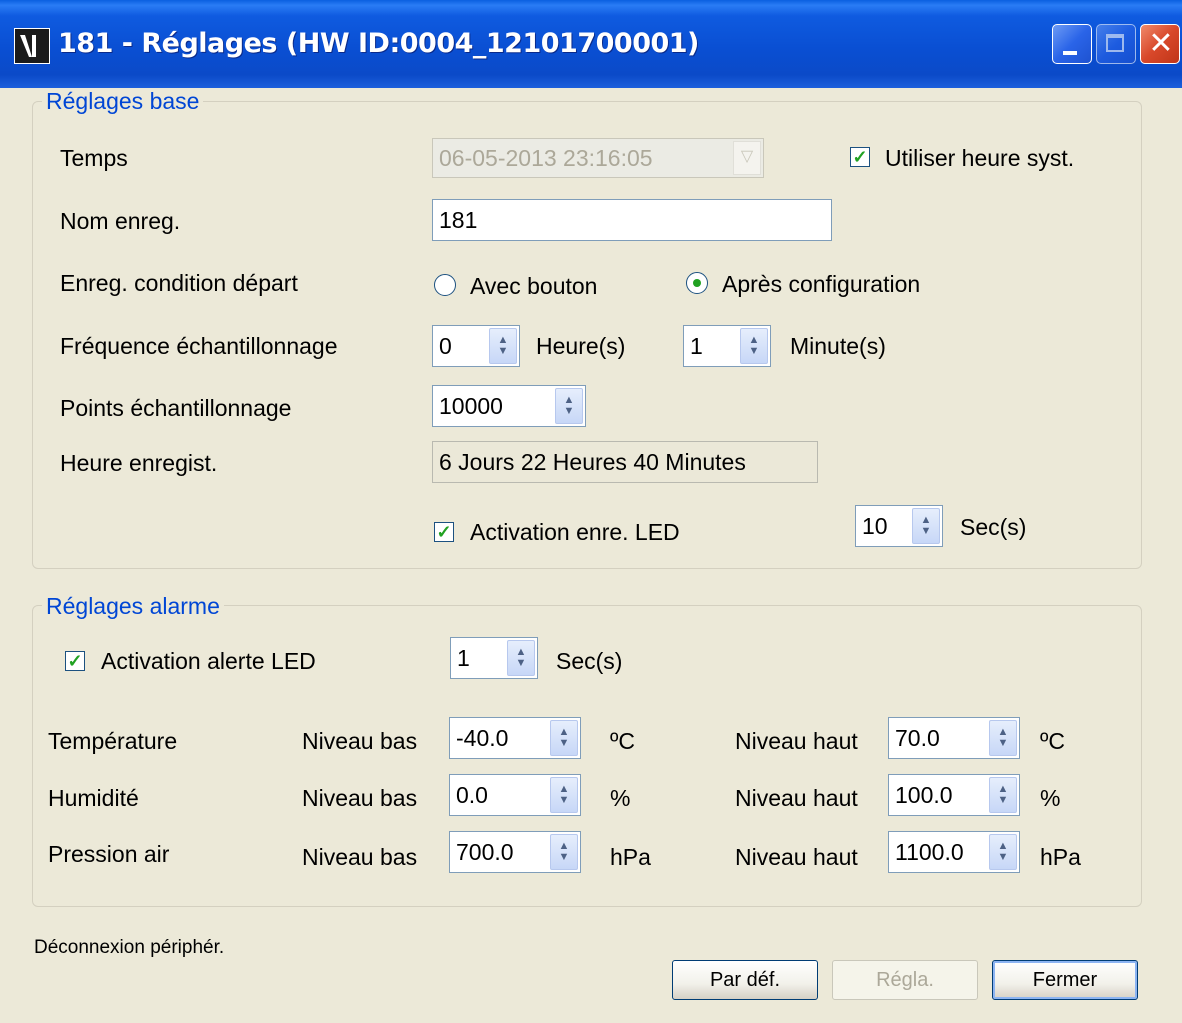 This screenshot has height=1023, width=1182. I want to click on maximize-icon, so click(1115, 43).